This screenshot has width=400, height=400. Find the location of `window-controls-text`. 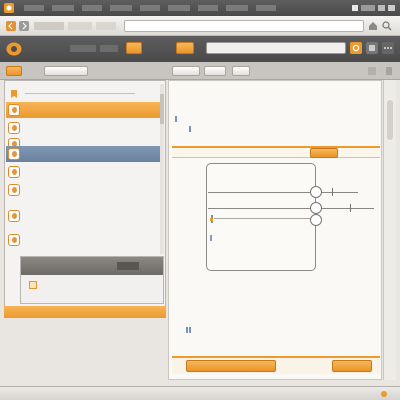

window-controls-text is located at coordinates (376, 7).